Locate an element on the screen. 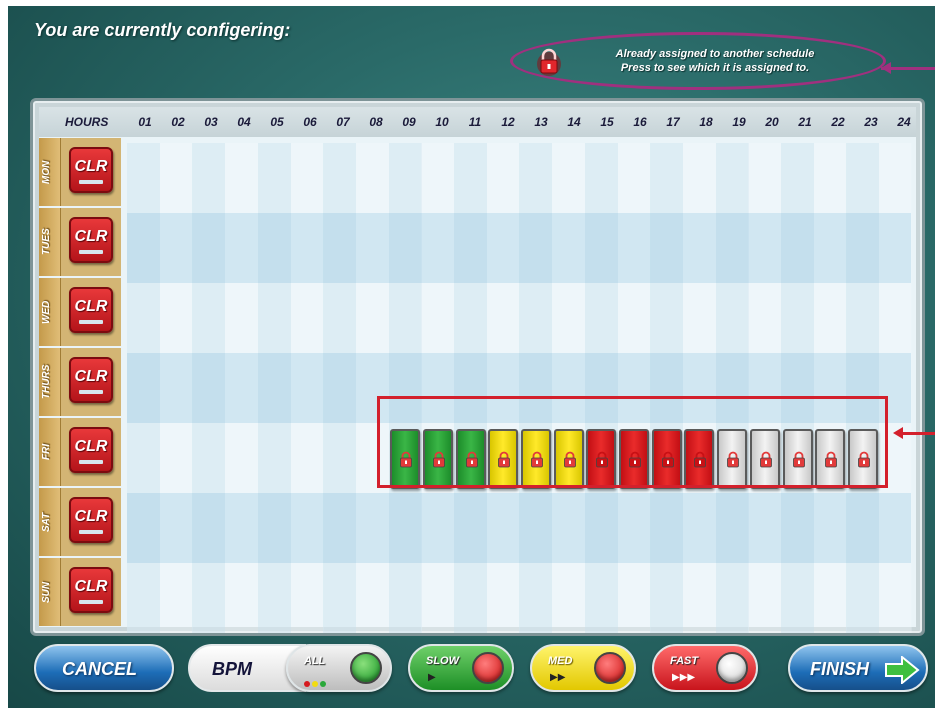  day-row-wed: WED CLR is located at coordinates (80, 312).